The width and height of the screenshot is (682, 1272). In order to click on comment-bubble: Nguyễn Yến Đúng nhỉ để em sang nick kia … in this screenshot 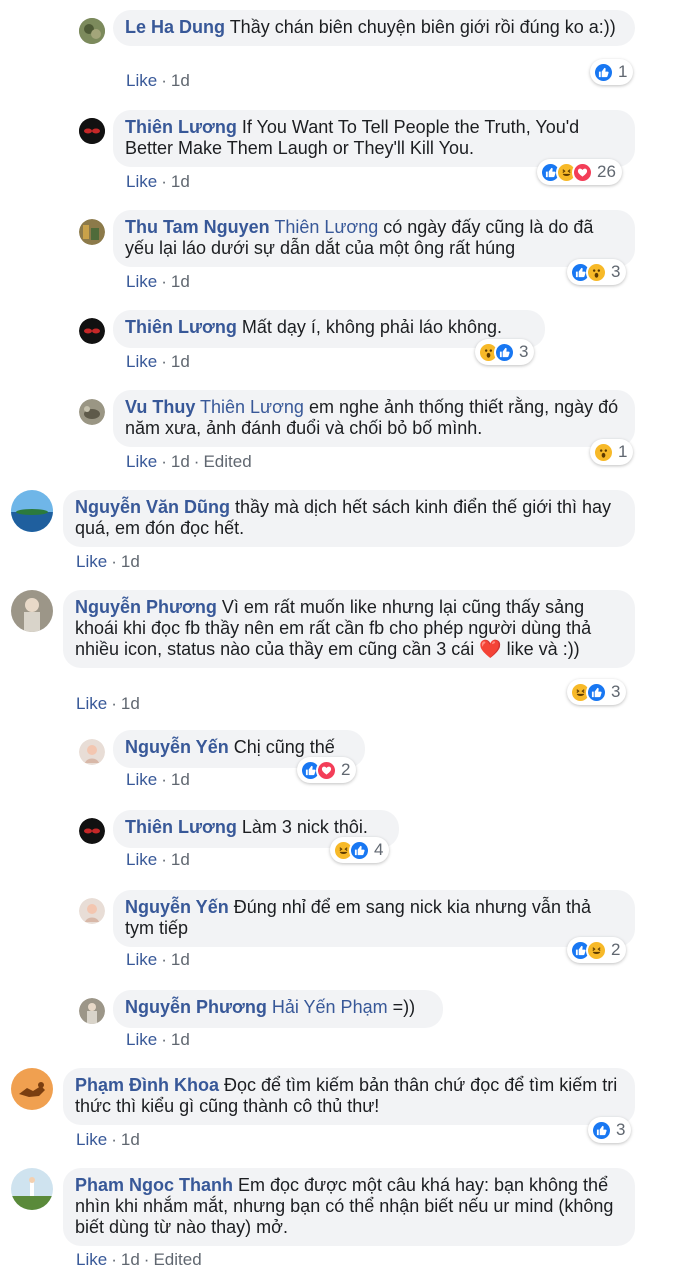, I will do `click(374, 918)`.